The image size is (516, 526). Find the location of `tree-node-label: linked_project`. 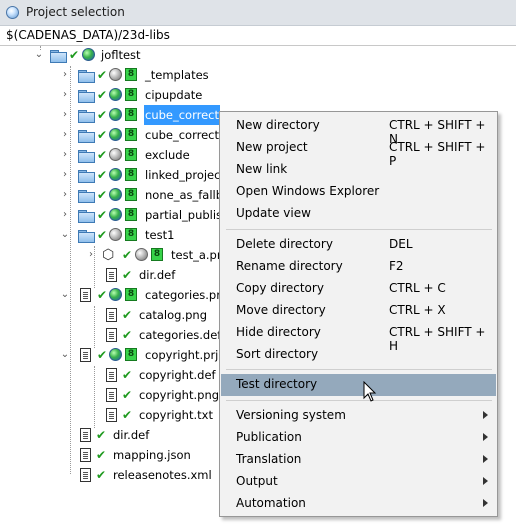

tree-node-label: linked_project is located at coordinates (185, 175).